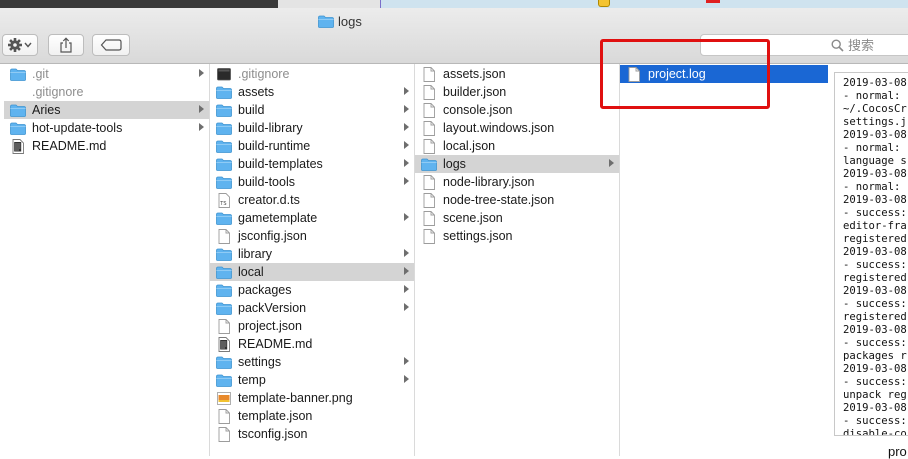 Image resolution: width=908 pixels, height=459 pixels. Describe the element at coordinates (875, 395) in the screenshot. I see `preview-line: unpack reg` at that location.